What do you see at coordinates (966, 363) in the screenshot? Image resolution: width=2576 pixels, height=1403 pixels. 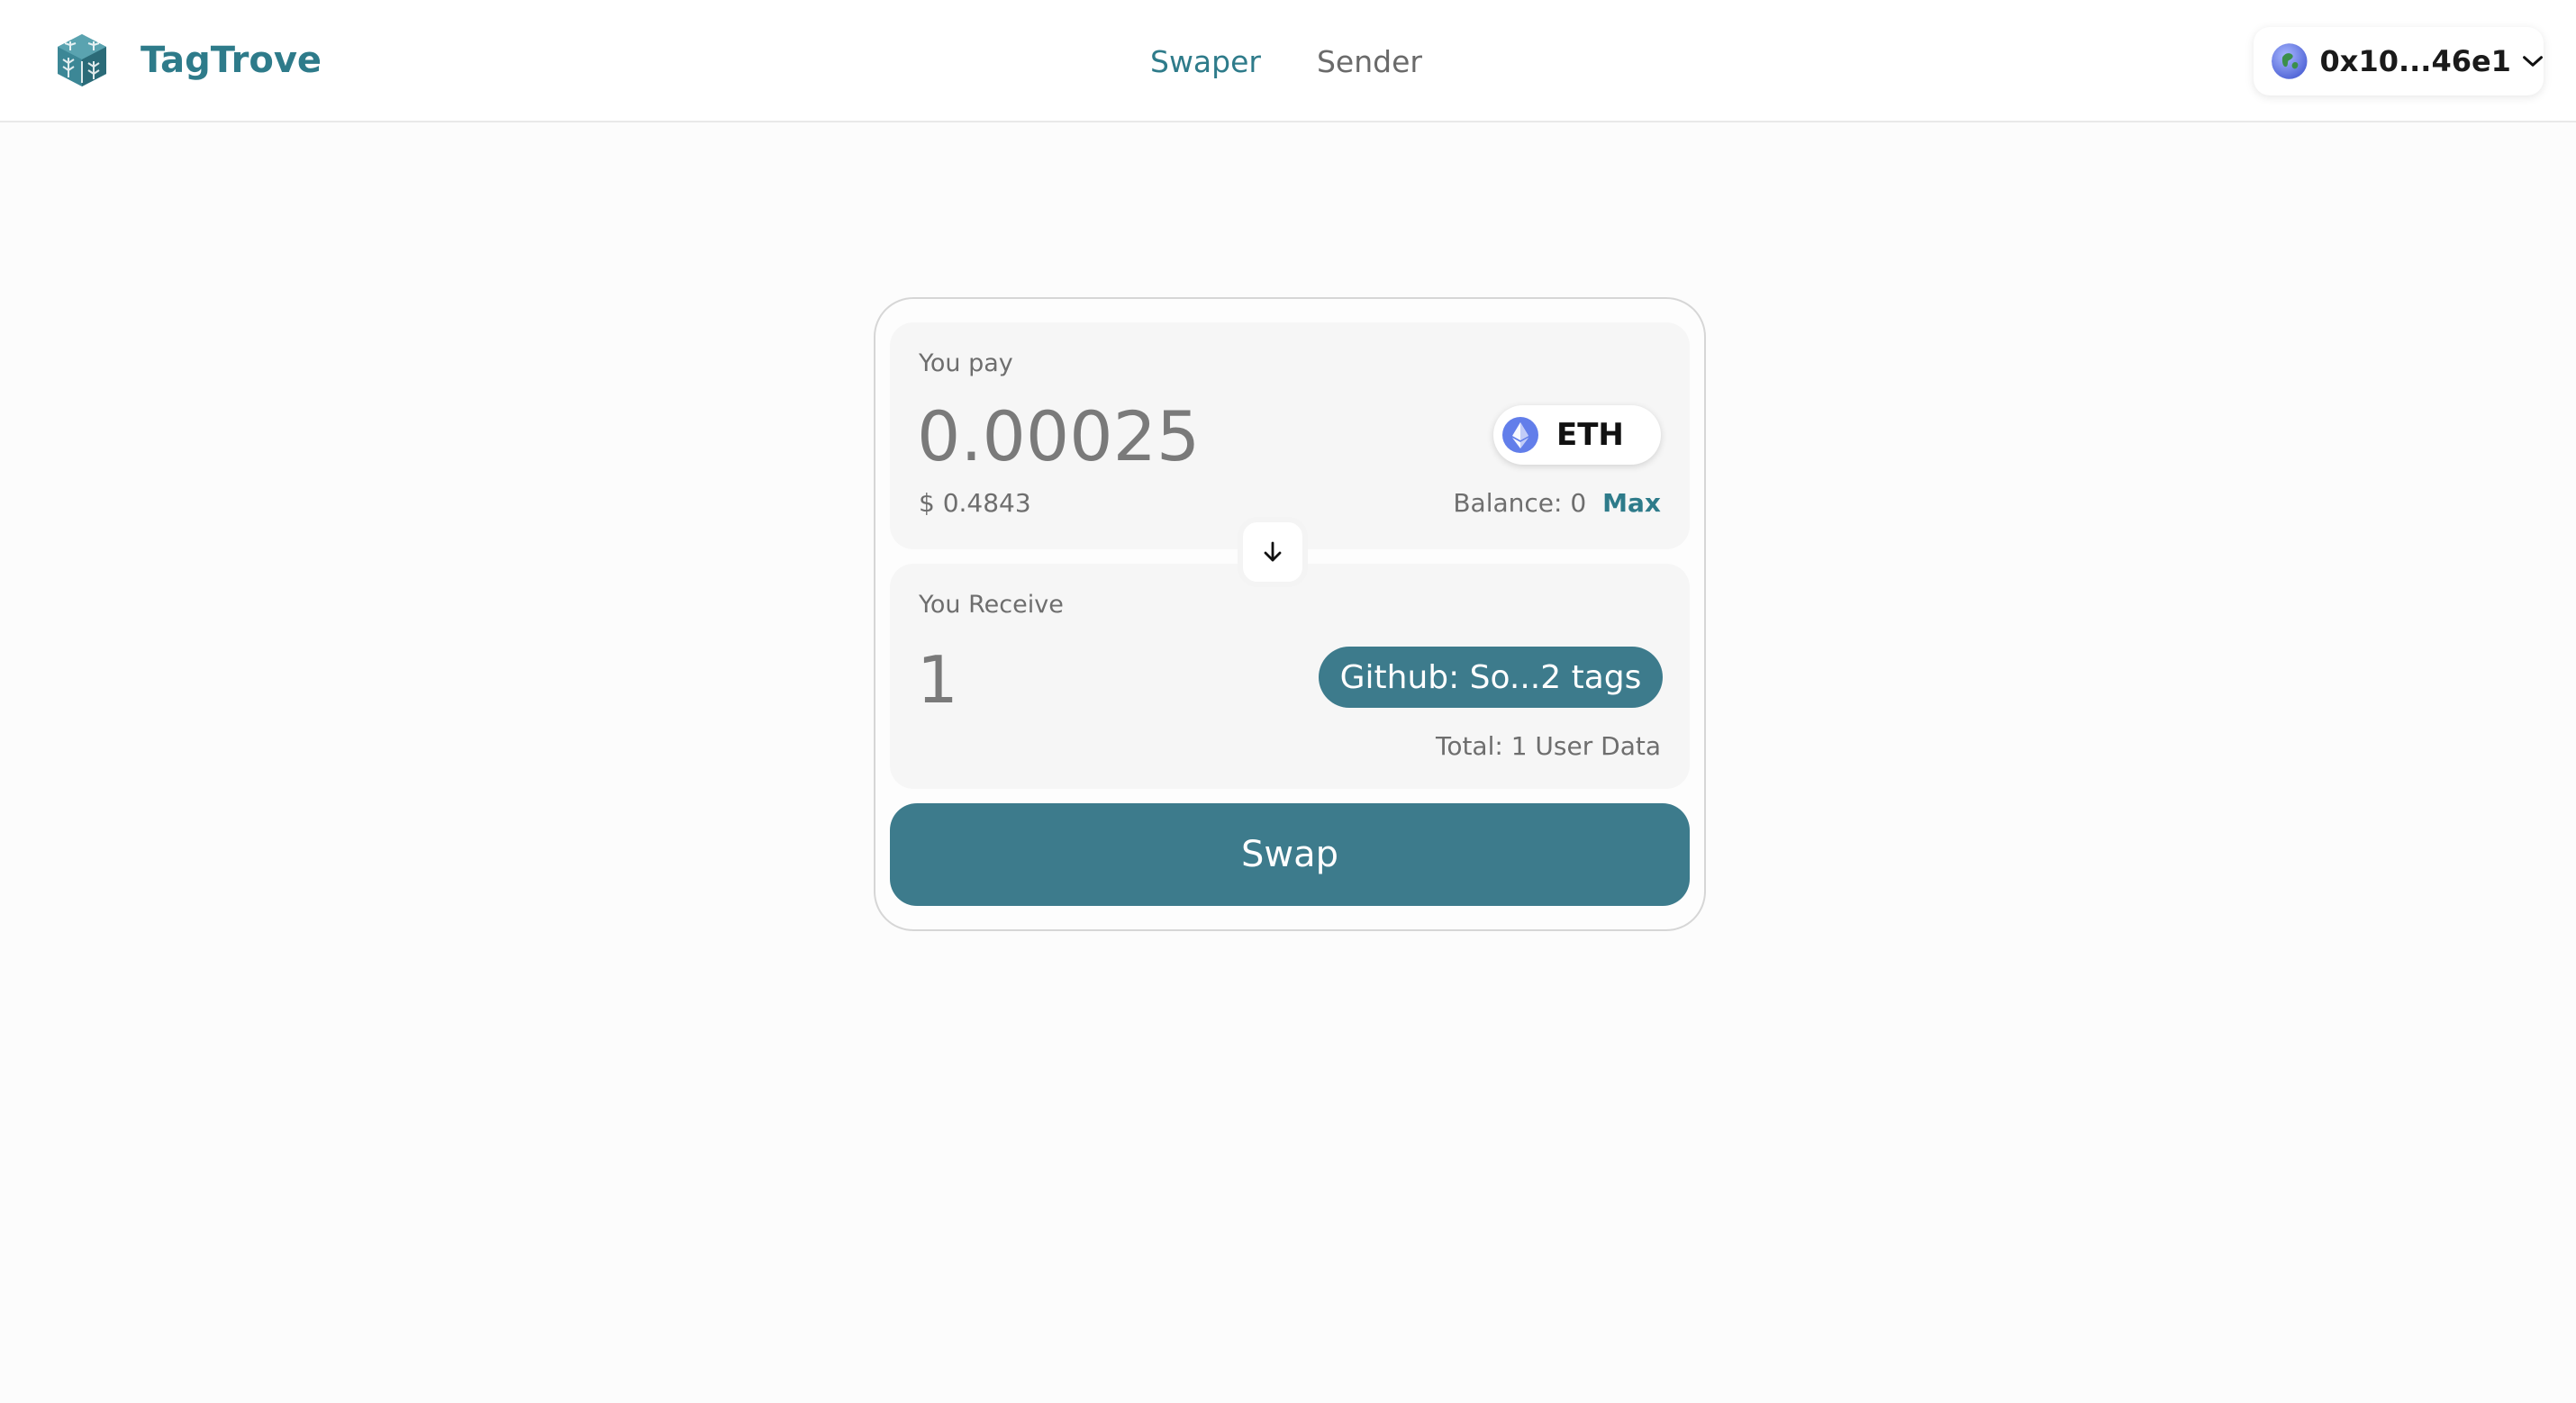 I see `pay-label: You pay` at bounding box center [966, 363].